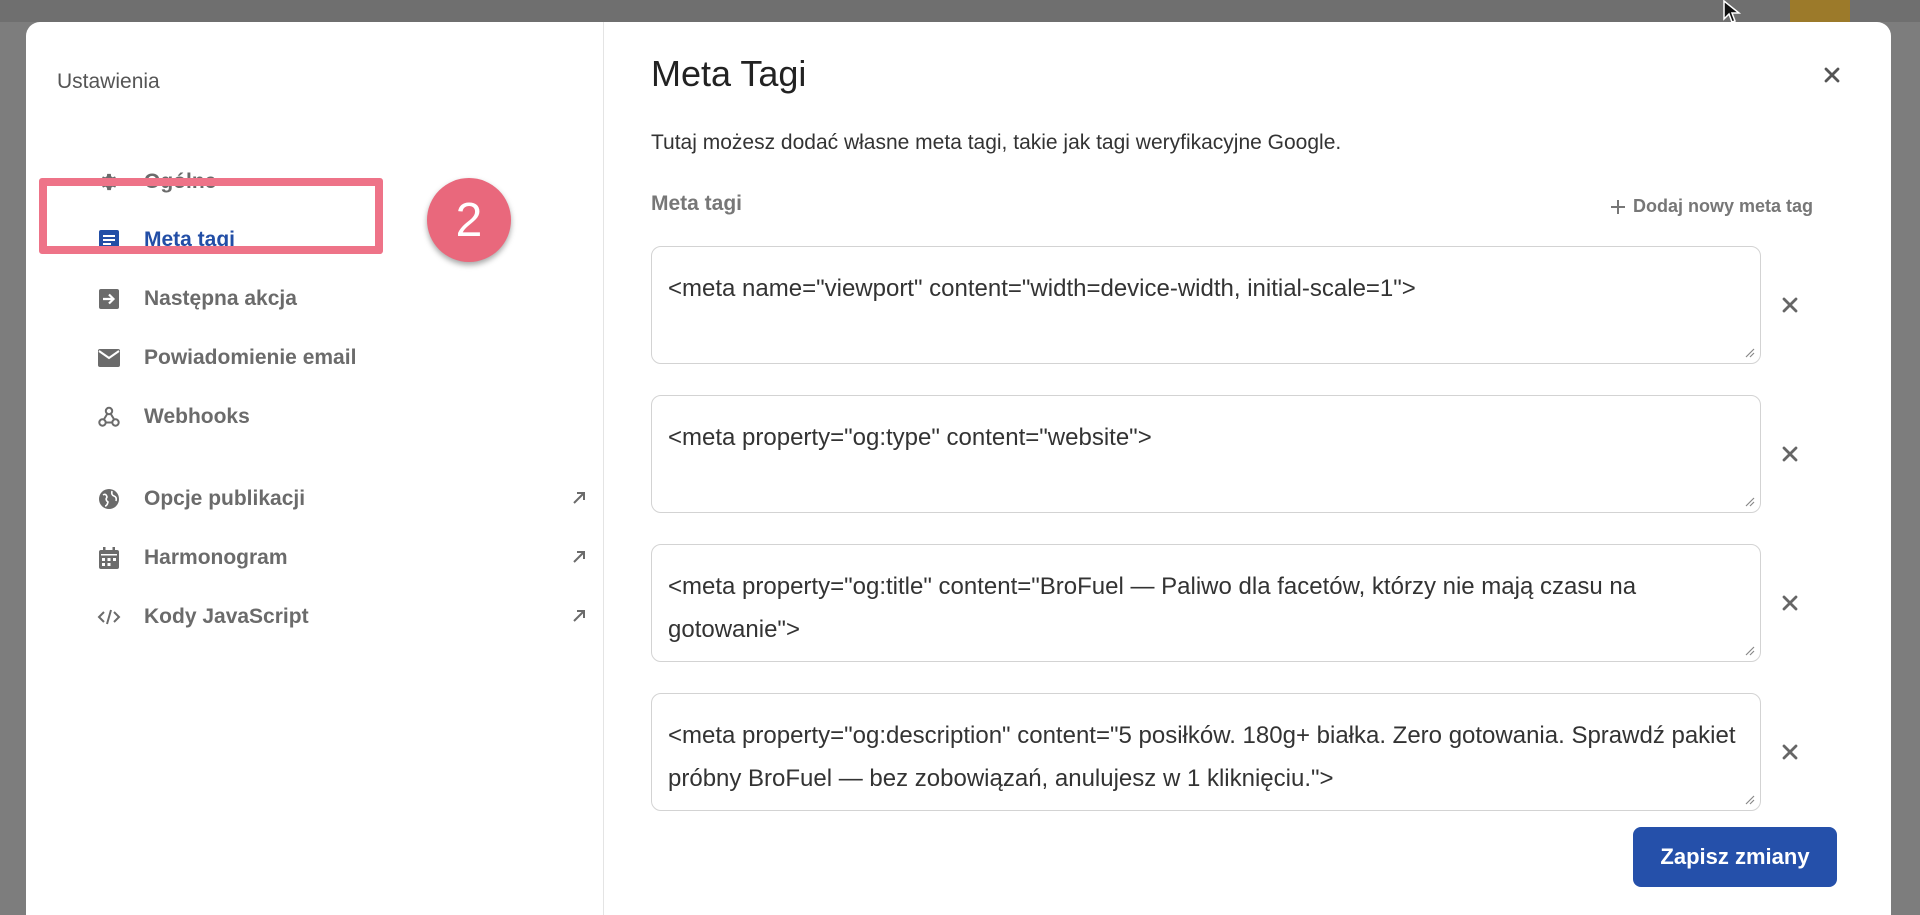 This screenshot has width=1920, height=915. Describe the element at coordinates (109, 617) in the screenshot. I see `code-icon` at that location.